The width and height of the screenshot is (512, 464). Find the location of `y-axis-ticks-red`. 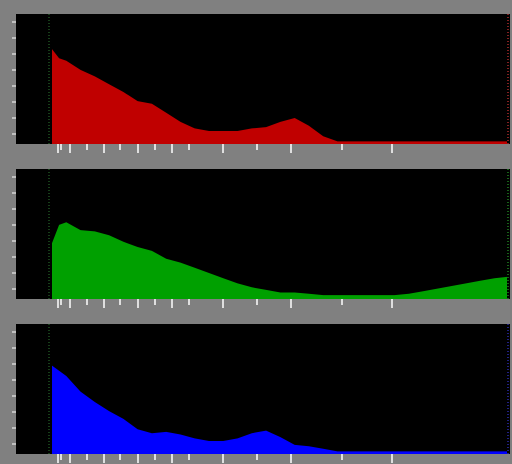

y-axis-ticks-red is located at coordinates (14, 78).